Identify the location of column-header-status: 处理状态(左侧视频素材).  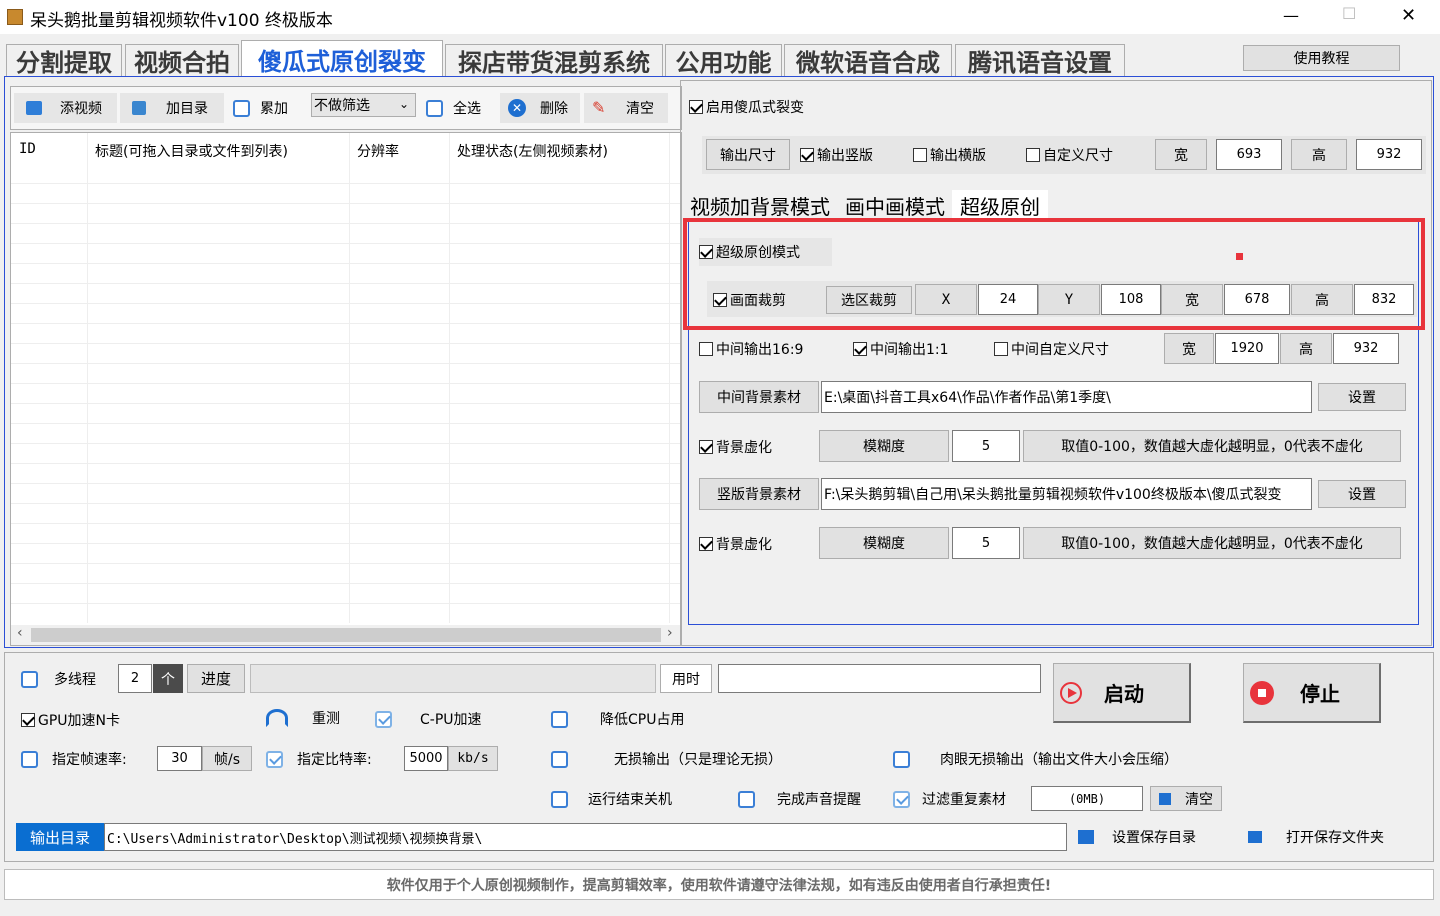
(532, 151).